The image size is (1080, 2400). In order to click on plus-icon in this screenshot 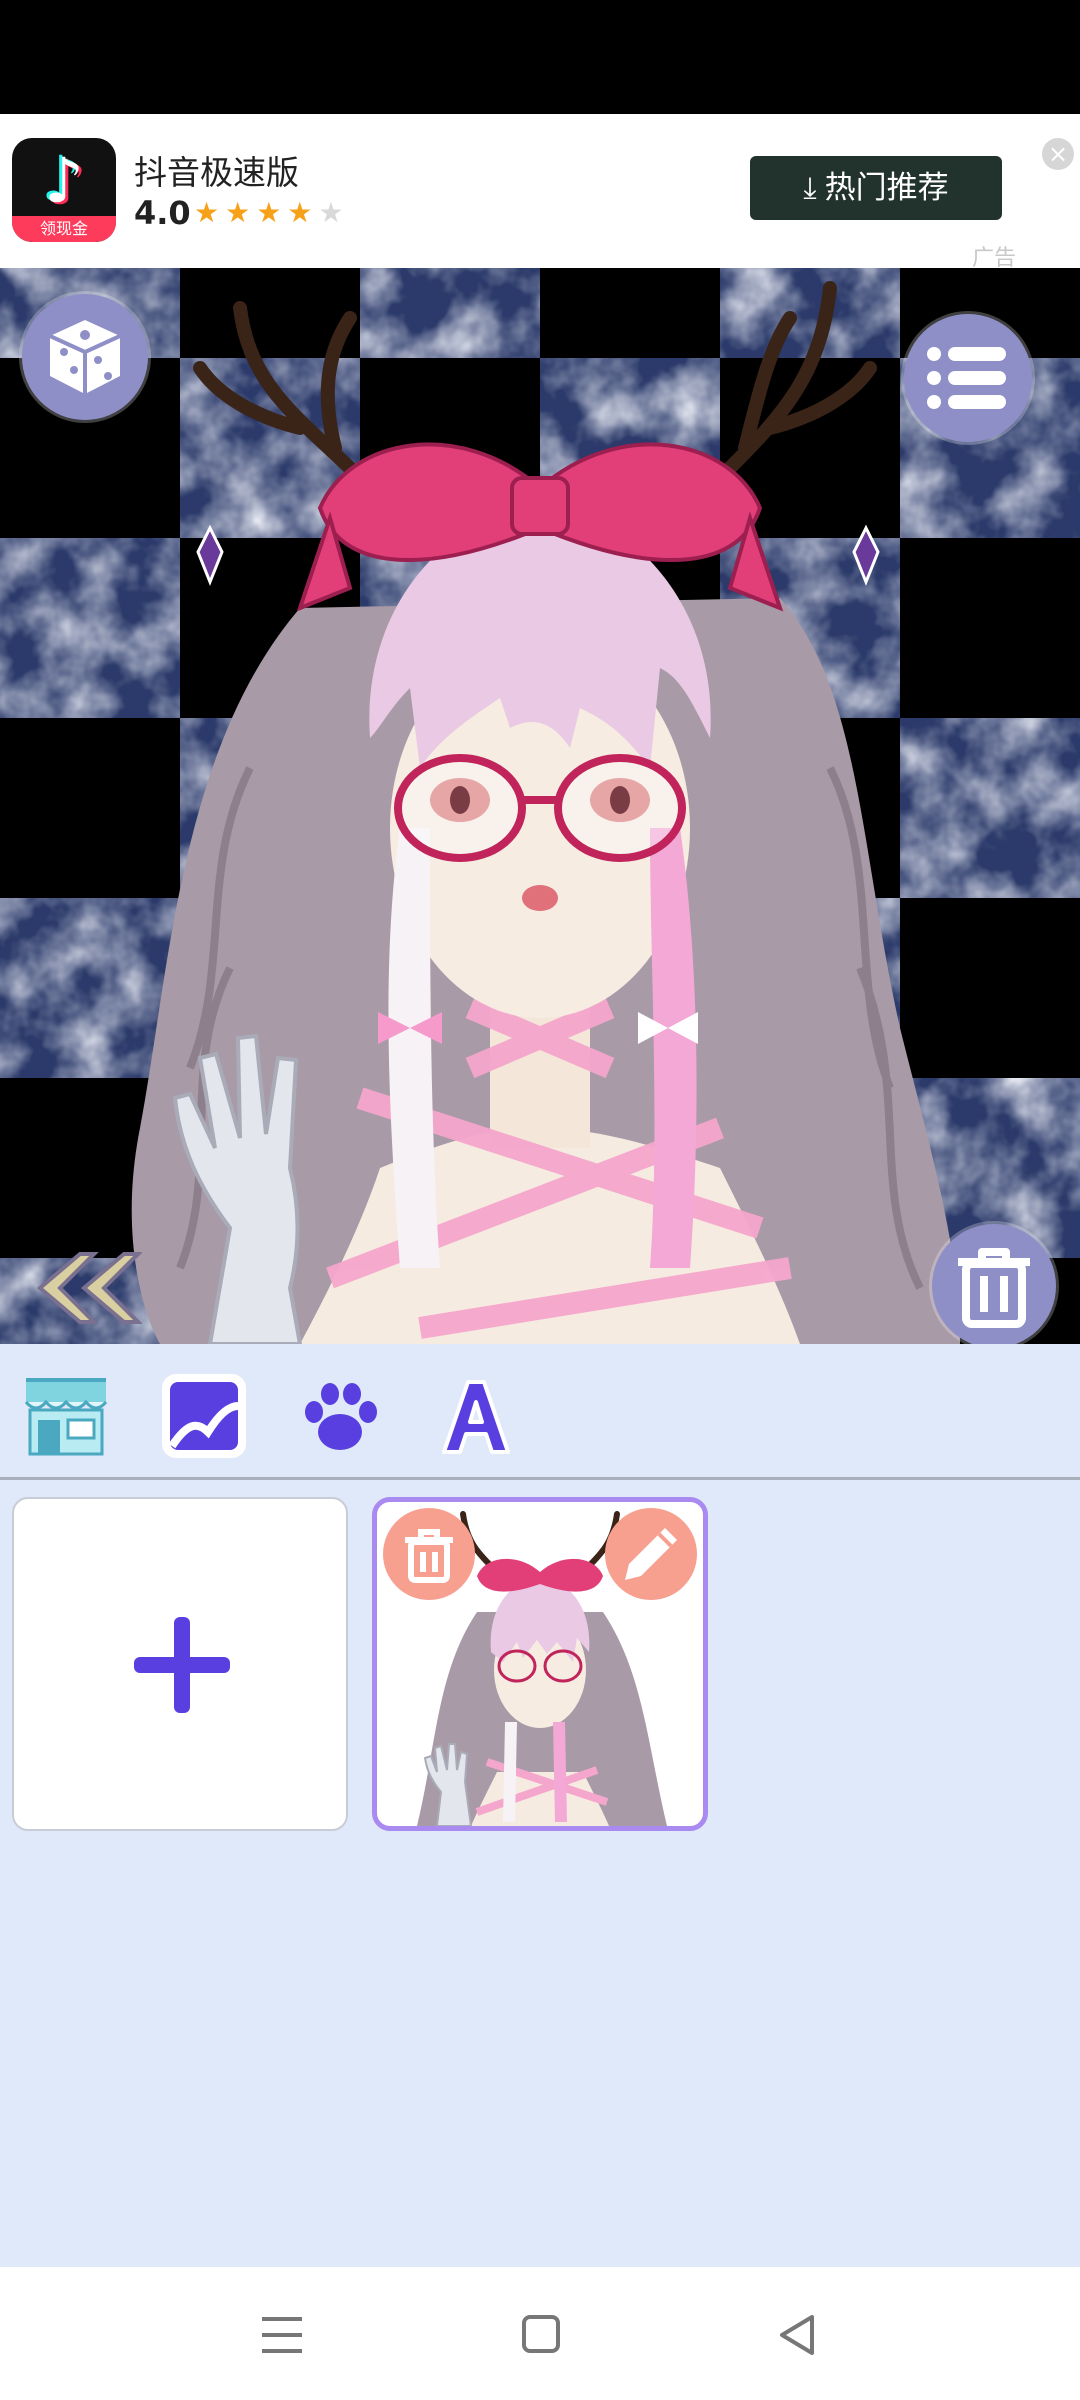, I will do `click(182, 1665)`.